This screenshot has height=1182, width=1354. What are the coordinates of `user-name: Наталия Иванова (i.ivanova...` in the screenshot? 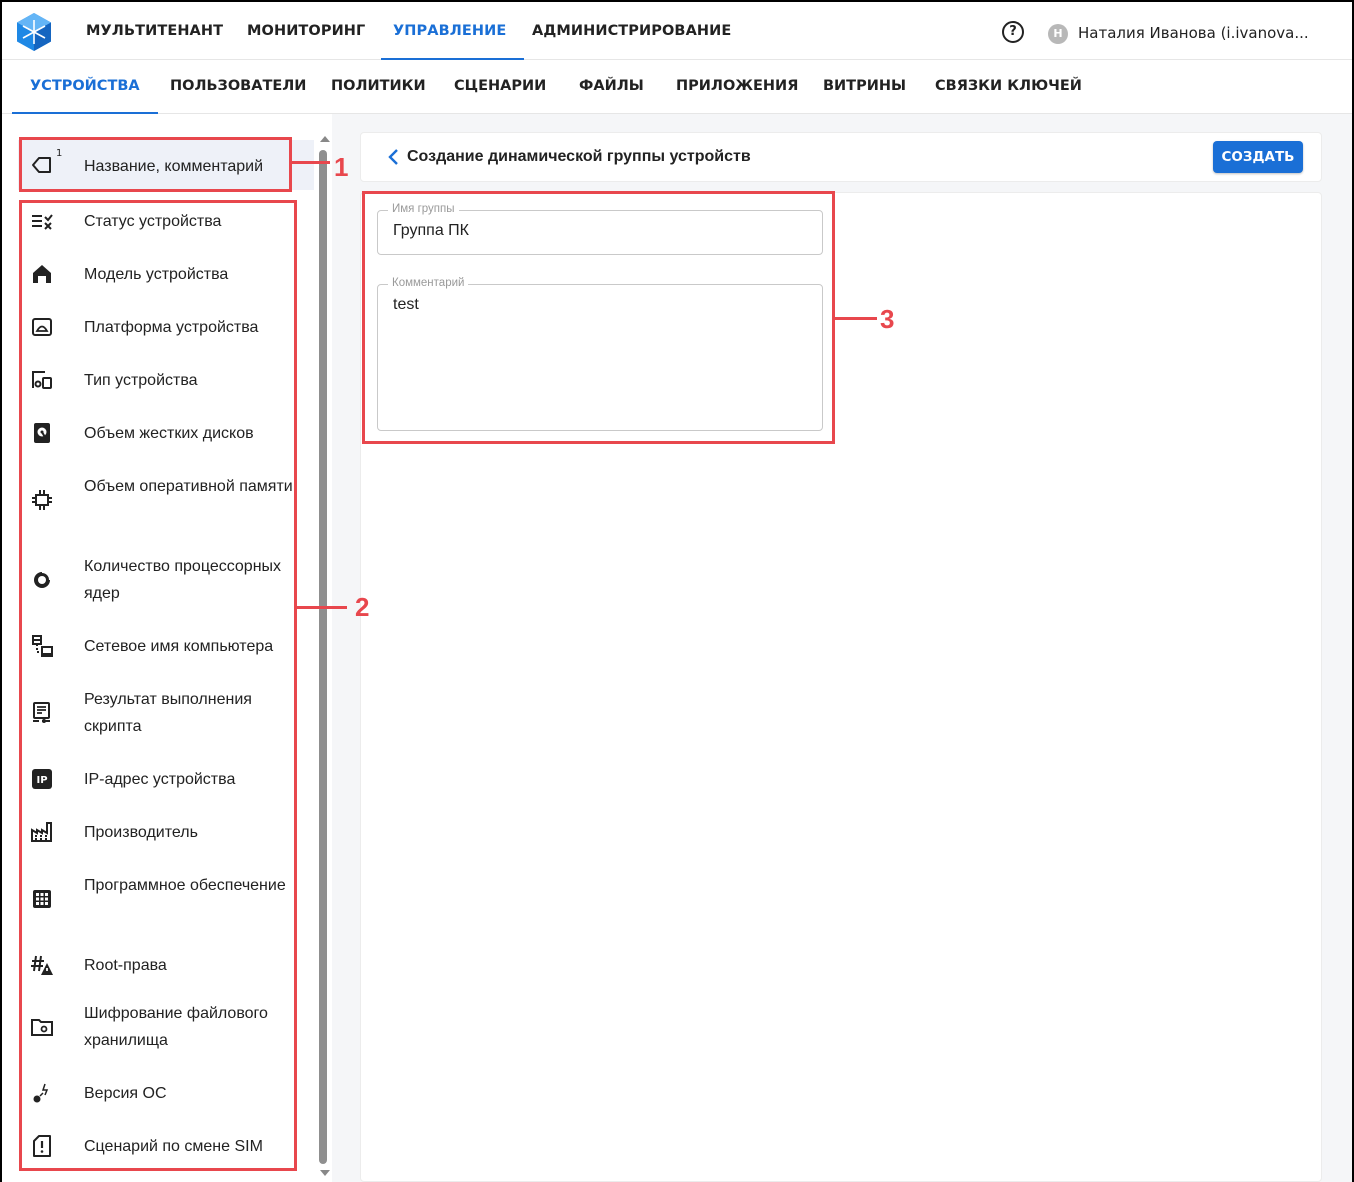 It's located at (1193, 33).